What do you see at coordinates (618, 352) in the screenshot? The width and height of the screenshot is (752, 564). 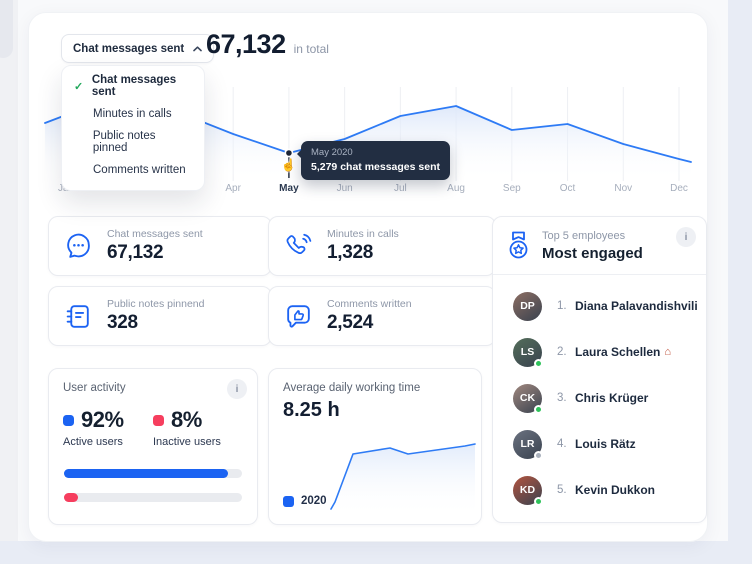 I see `employee-name: Laura Schellen` at bounding box center [618, 352].